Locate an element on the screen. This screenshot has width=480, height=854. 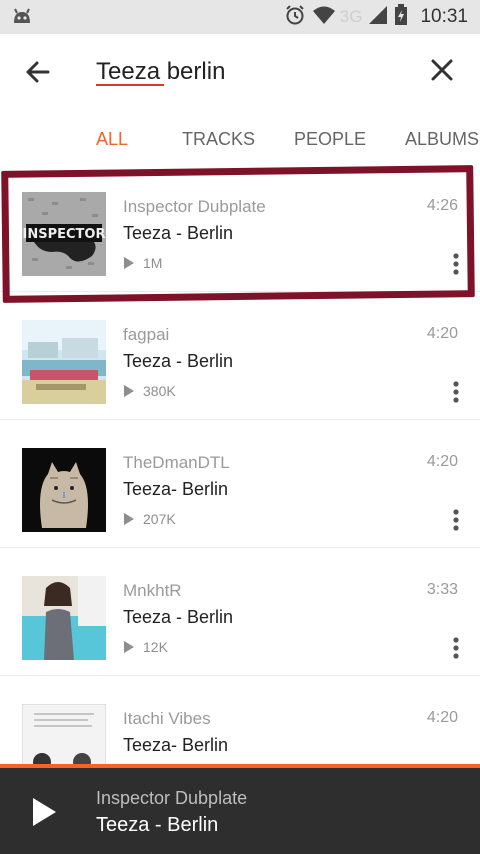
mini-player: Inspector Dubplate Teeza - Berlin is located at coordinates (240, 809).